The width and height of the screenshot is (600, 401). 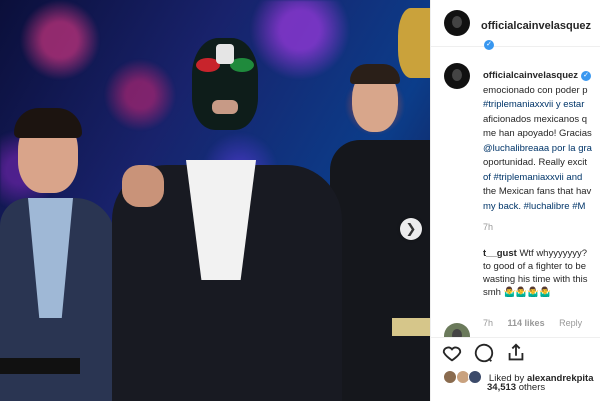 I want to click on comment-line: to good of a fighter to be, so click(x=534, y=266).